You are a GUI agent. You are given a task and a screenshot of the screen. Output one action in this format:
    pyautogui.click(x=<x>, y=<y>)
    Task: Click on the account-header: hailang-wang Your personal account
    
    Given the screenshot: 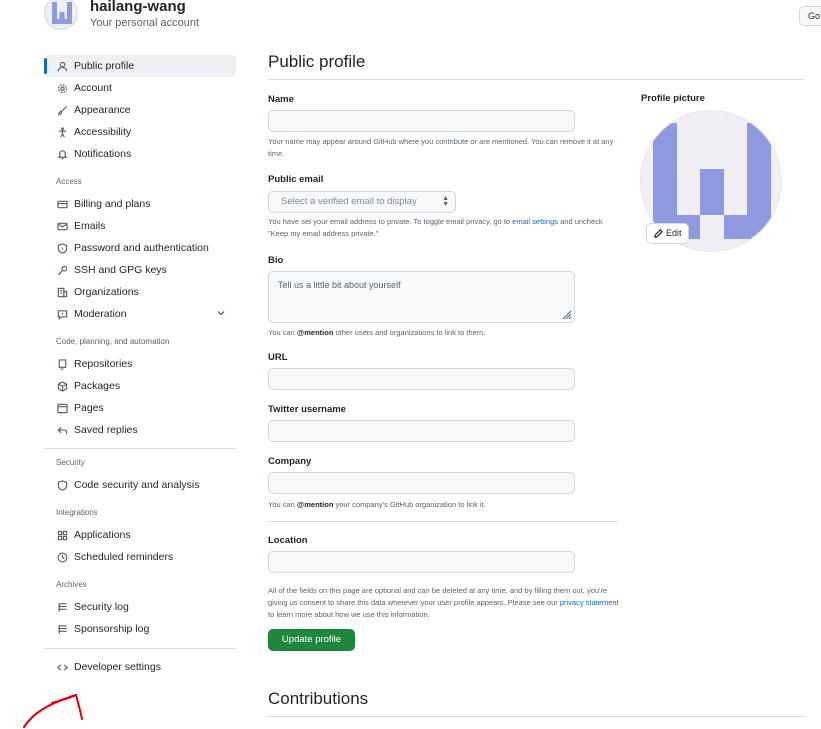 What is the action you would take?
    pyautogui.click(x=121, y=18)
    